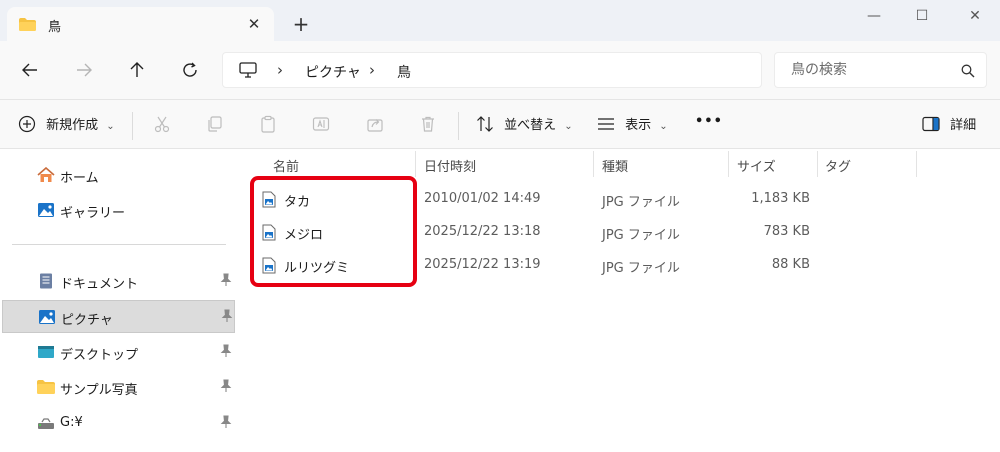 The height and width of the screenshot is (452, 1000). I want to click on column-header-size: サイズ, so click(756, 165).